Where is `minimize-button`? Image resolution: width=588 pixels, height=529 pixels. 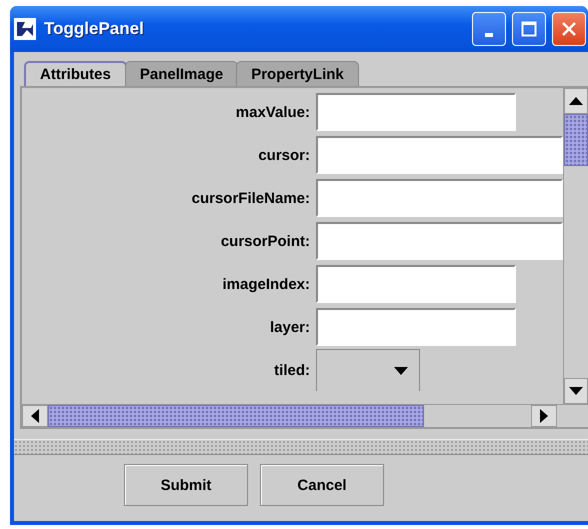
minimize-button is located at coordinates (489, 29).